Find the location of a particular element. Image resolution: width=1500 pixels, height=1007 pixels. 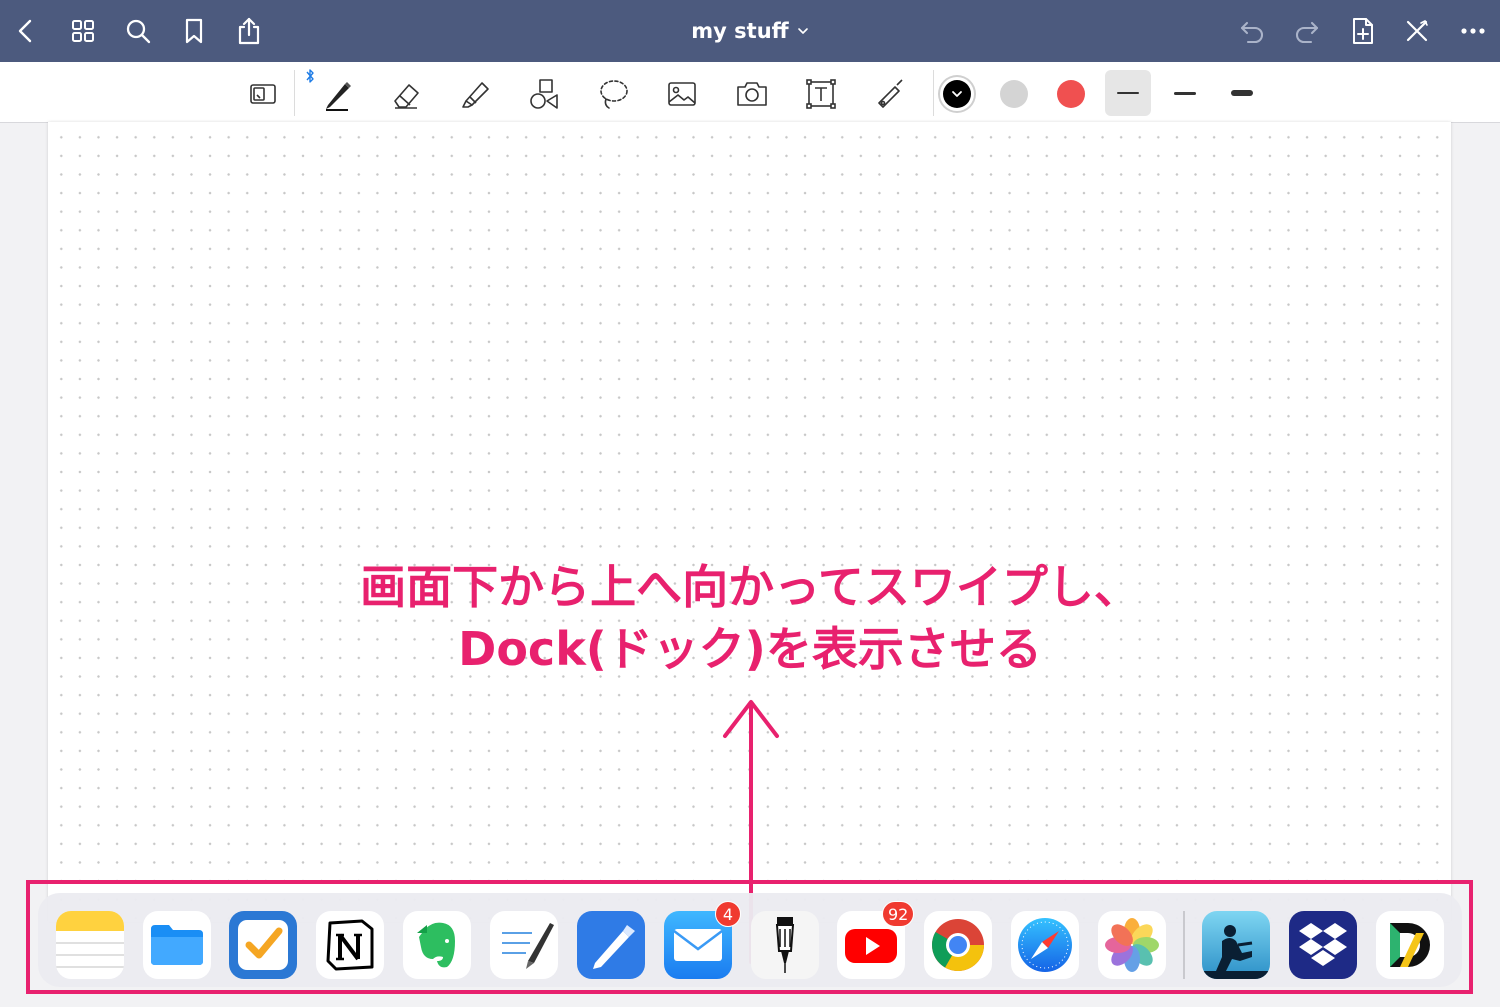

shapes-icon is located at coordinates (544, 94).